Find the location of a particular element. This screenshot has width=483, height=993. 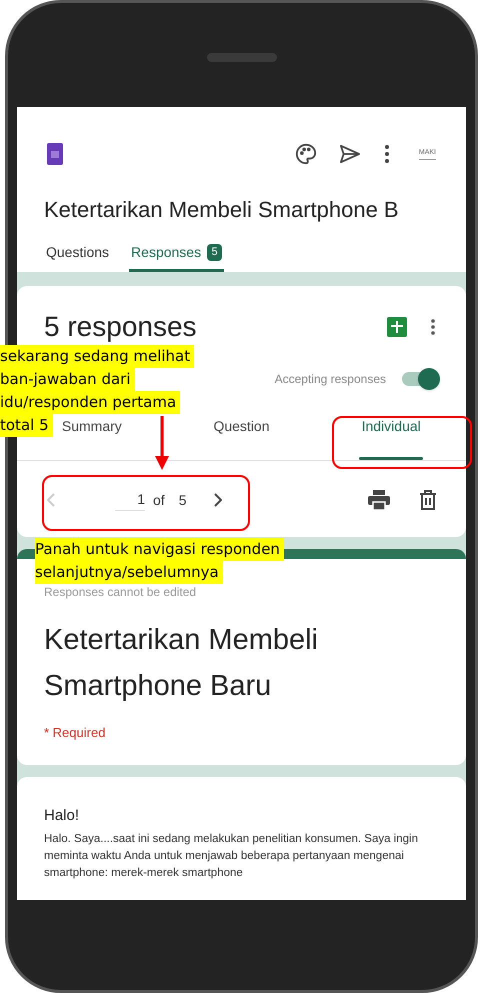

view-tab: Summary is located at coordinates (92, 437).